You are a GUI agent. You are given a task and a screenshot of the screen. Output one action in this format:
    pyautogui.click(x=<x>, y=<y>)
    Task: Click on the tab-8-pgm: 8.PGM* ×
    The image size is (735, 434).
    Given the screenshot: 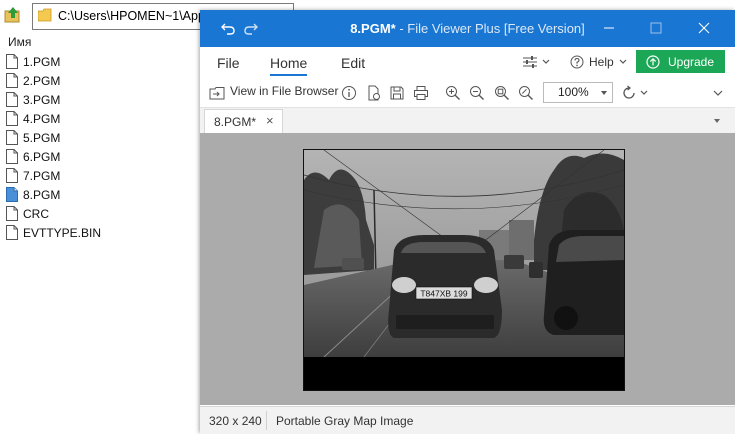 What is the action you would take?
    pyautogui.click(x=243, y=121)
    